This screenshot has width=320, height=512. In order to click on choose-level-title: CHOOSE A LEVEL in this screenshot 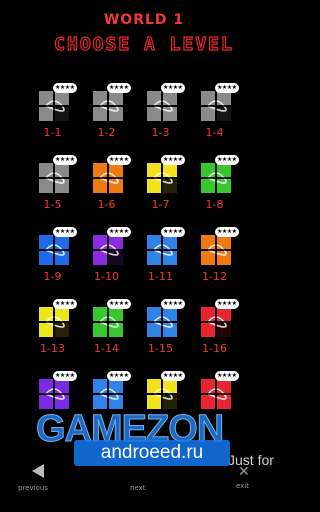, I will do `click(144, 44)`.